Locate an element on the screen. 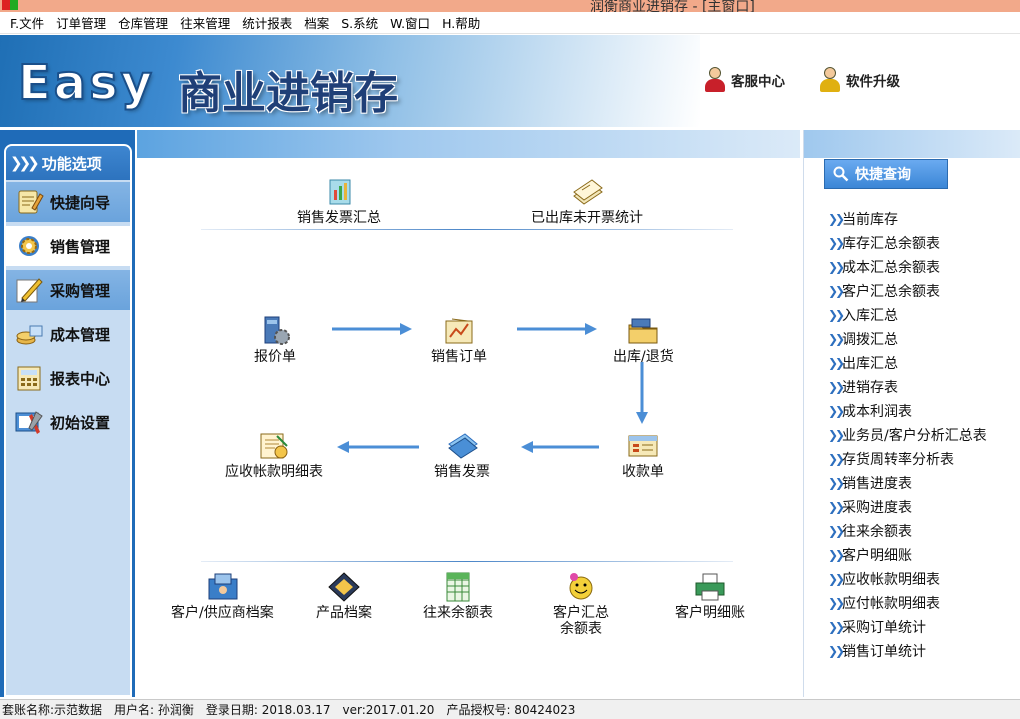 The image size is (1020, 719). sales-invoice-summary-link: 销售发票汇总 is located at coordinates (339, 201).